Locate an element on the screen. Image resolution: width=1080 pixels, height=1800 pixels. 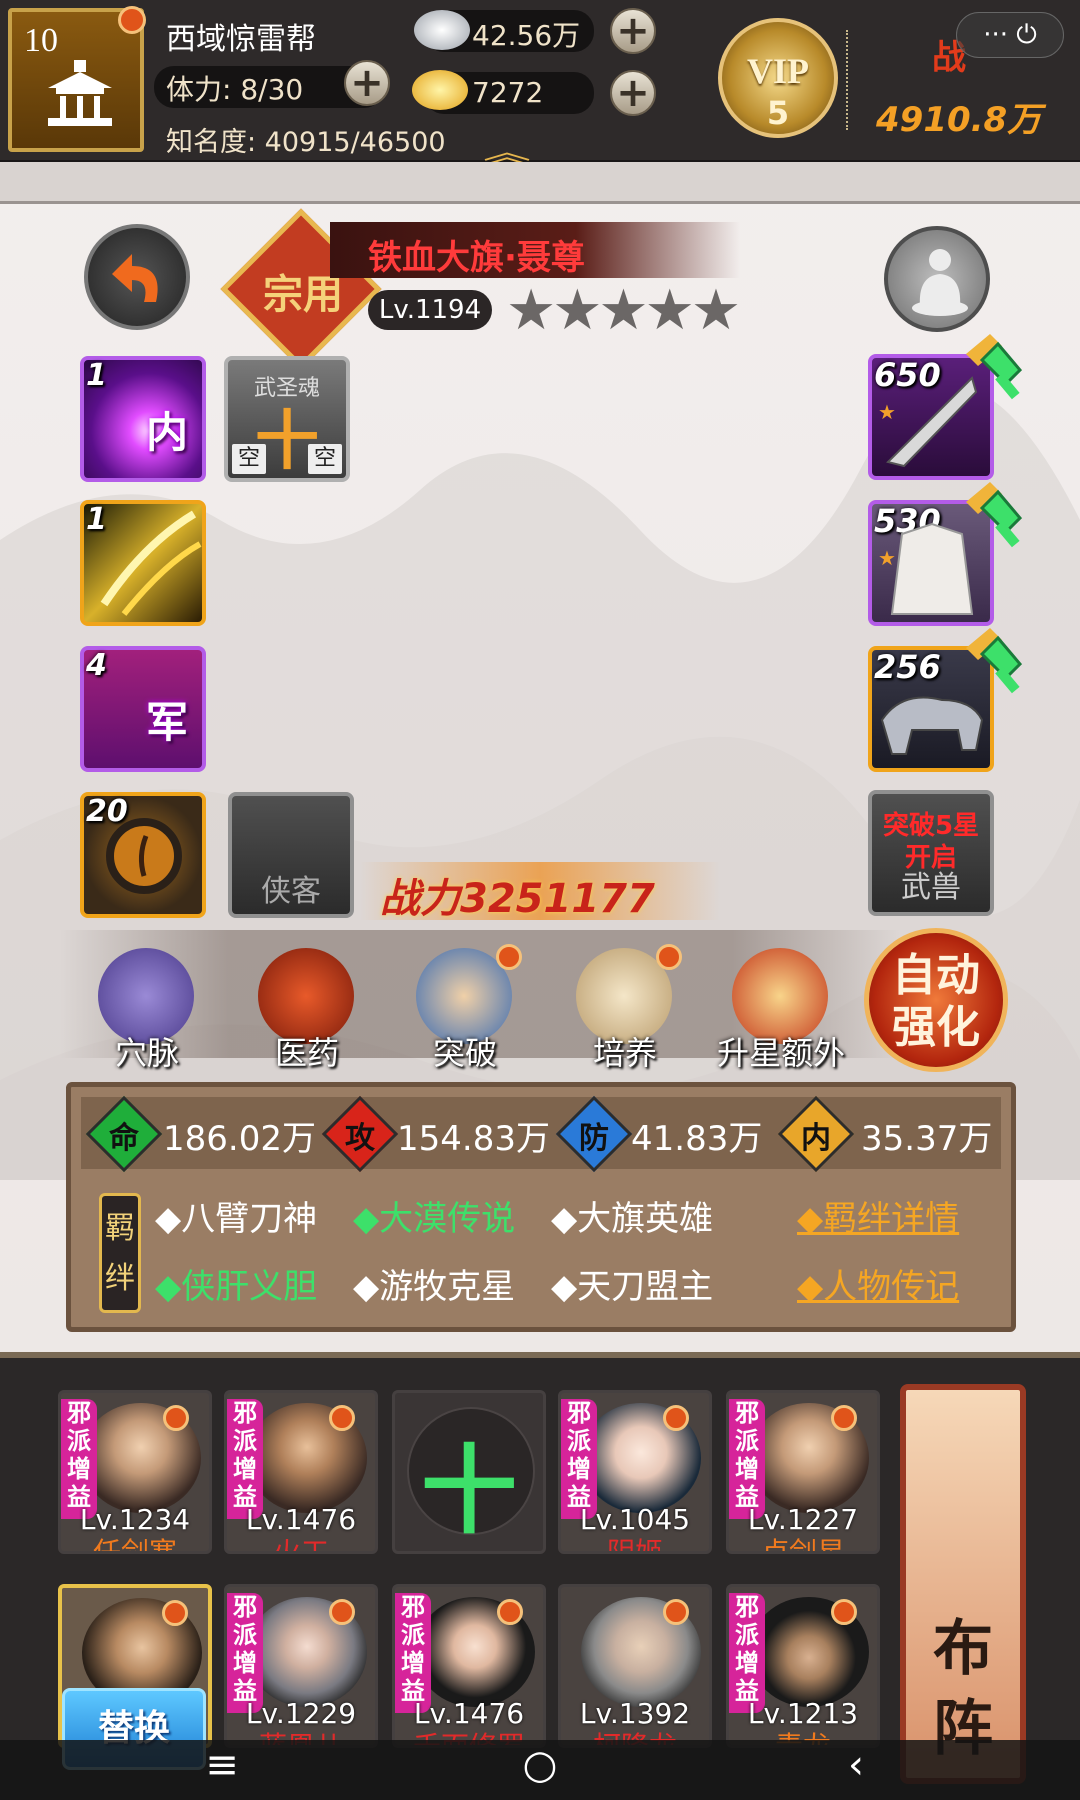
gold-amount: 7272 is located at coordinates (508, 92).